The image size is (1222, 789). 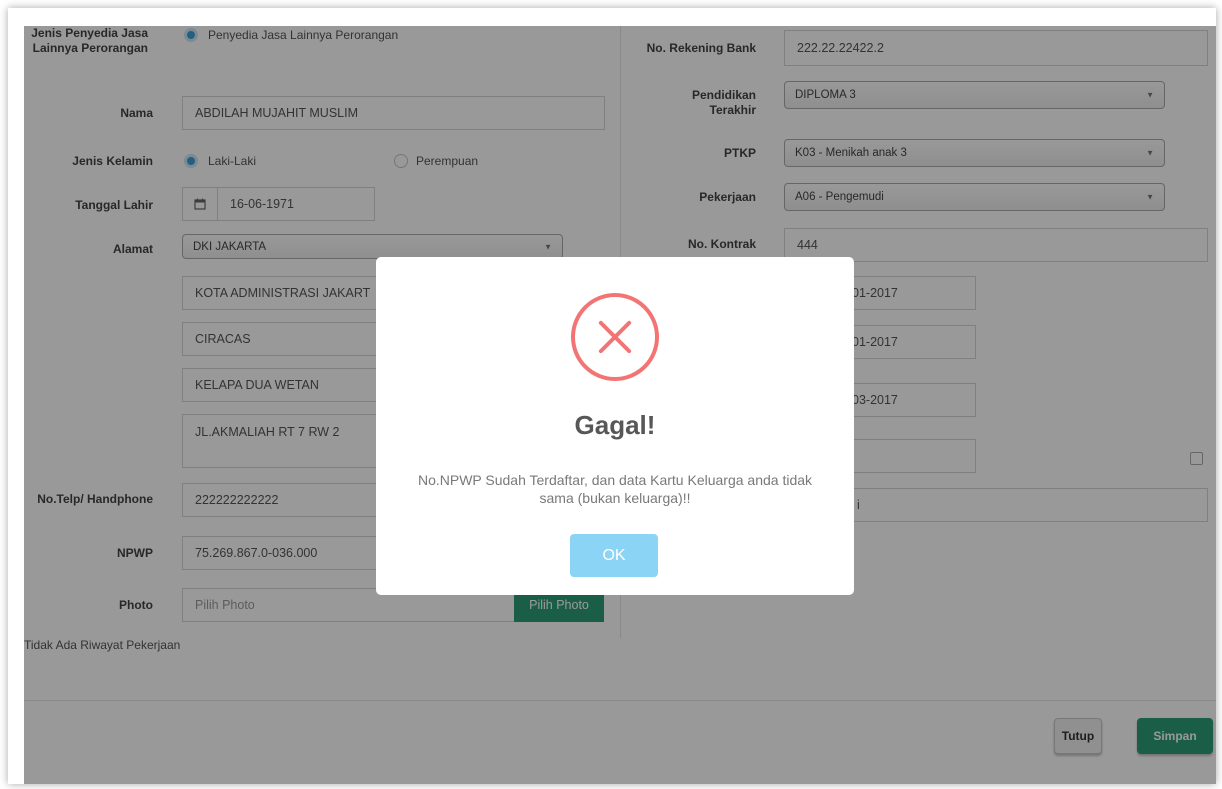 I want to click on ok-button: OK, so click(x=614, y=555).